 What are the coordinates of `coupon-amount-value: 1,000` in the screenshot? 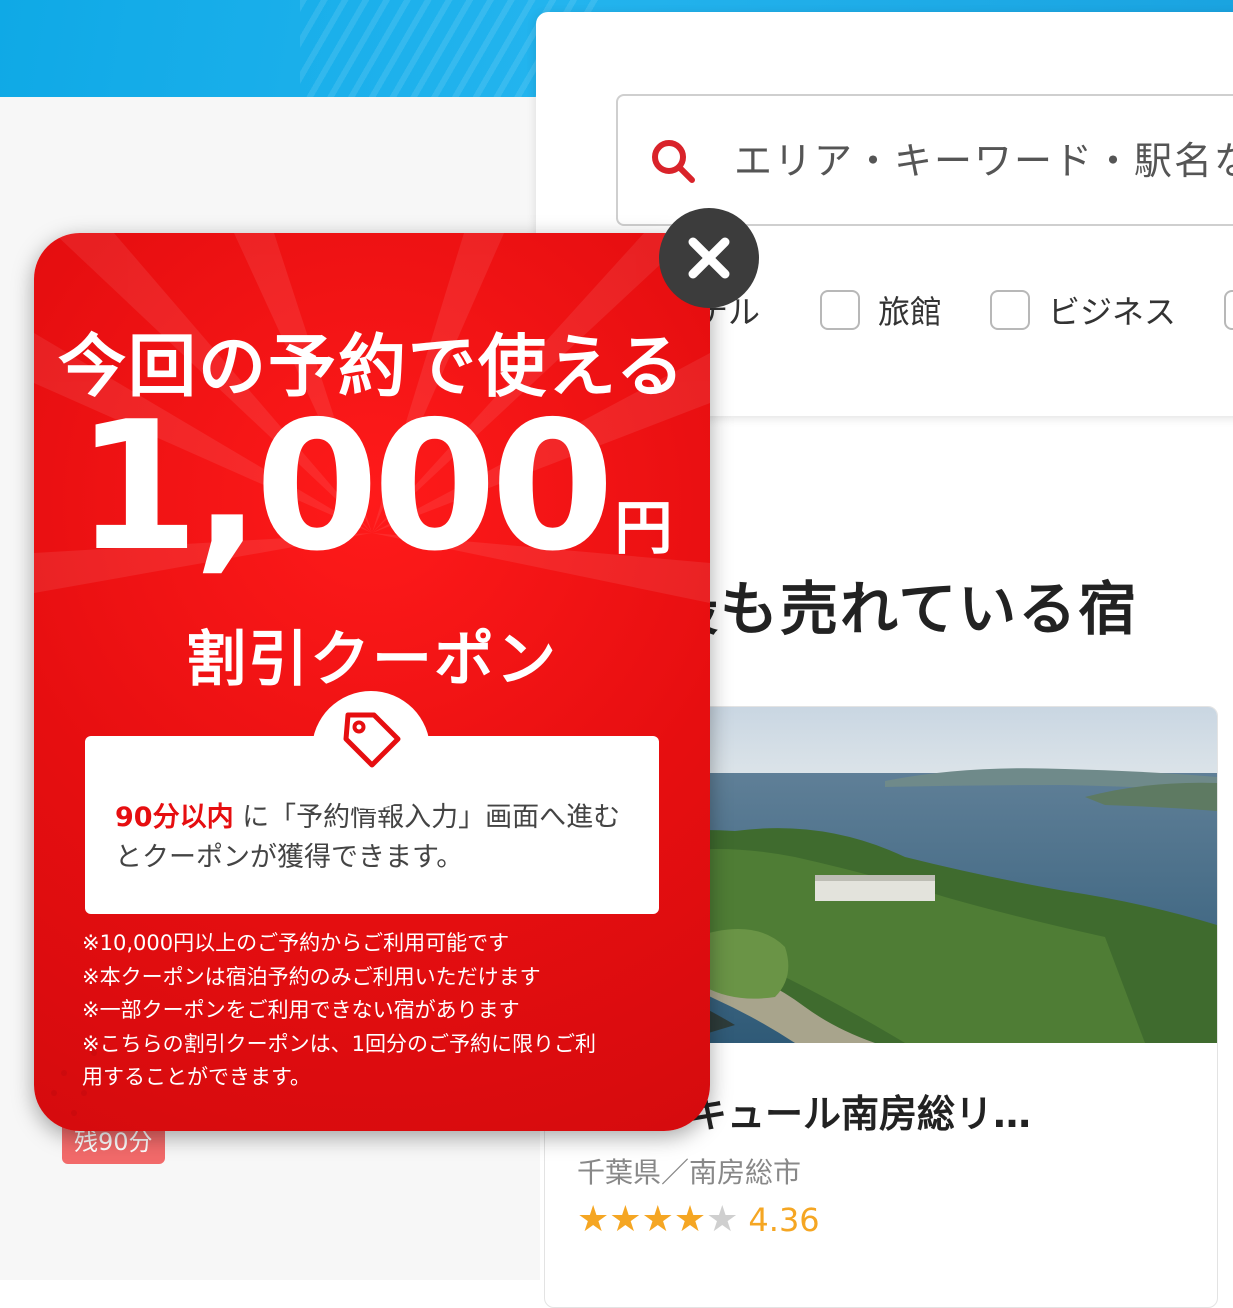 It's located at (344, 486).